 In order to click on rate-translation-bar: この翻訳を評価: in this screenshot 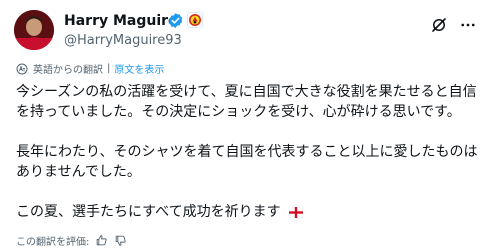, I will do `click(71, 240)`.